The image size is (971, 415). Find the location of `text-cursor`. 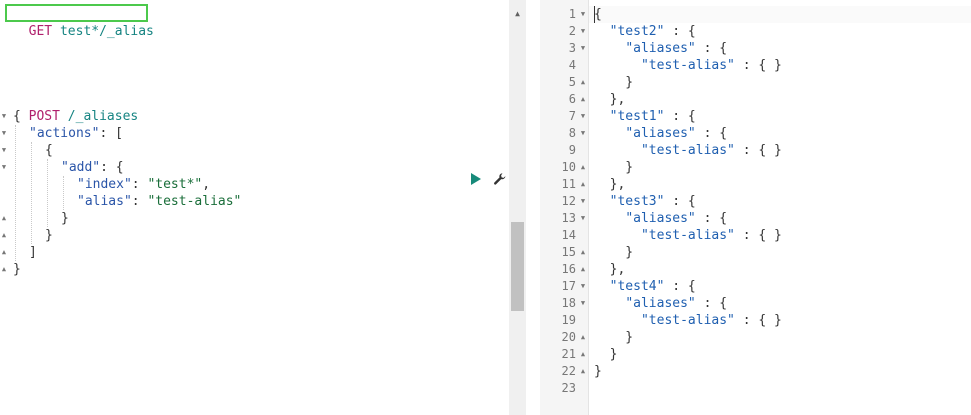

text-cursor is located at coordinates (594, 14).